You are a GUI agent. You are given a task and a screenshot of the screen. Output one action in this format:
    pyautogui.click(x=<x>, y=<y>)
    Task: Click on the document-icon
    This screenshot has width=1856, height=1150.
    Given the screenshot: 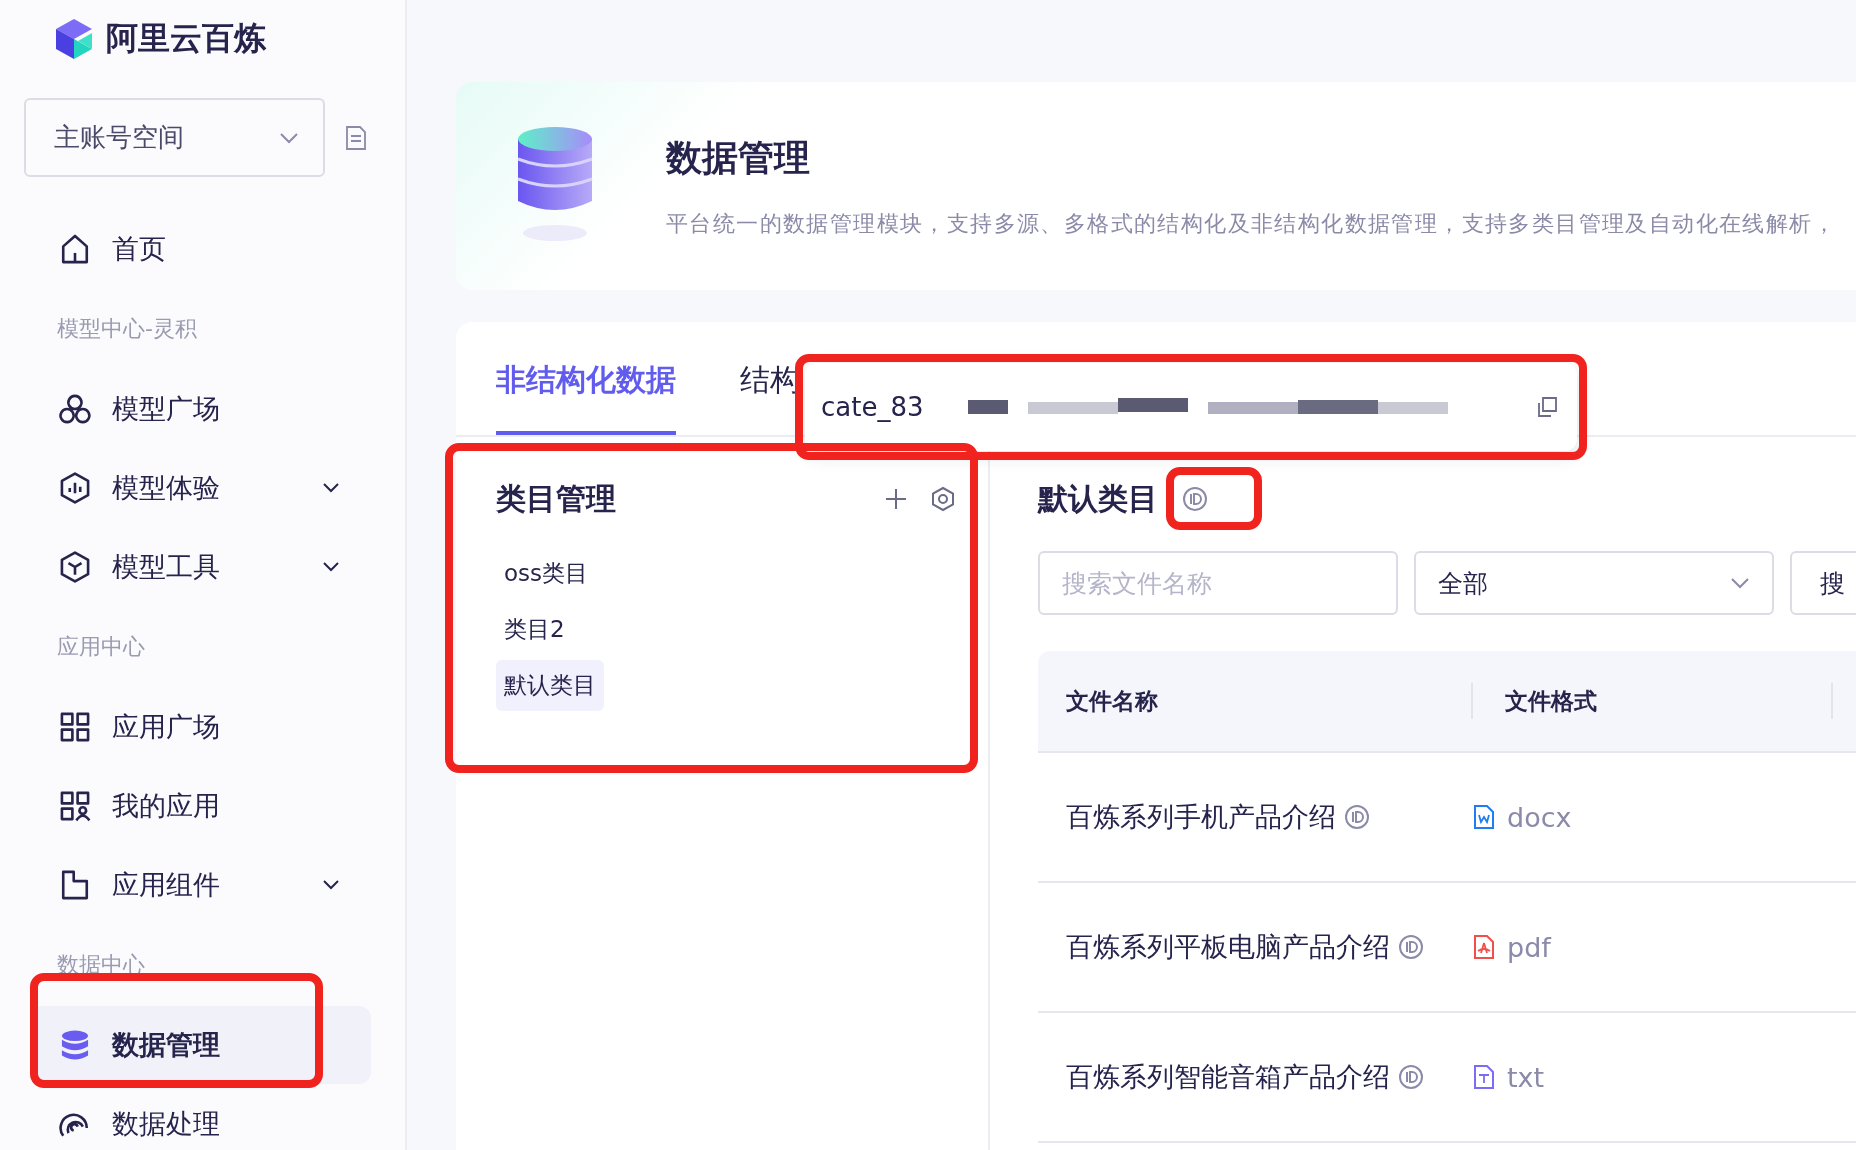 What is the action you would take?
    pyautogui.click(x=356, y=137)
    